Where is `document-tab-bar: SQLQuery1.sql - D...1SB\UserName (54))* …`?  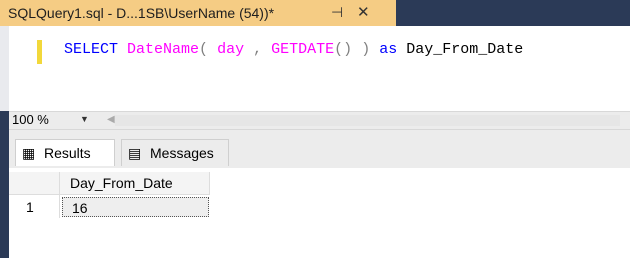
document-tab-bar: SQLQuery1.sql - D...1SB\UserName (54))* … is located at coordinates (315, 13).